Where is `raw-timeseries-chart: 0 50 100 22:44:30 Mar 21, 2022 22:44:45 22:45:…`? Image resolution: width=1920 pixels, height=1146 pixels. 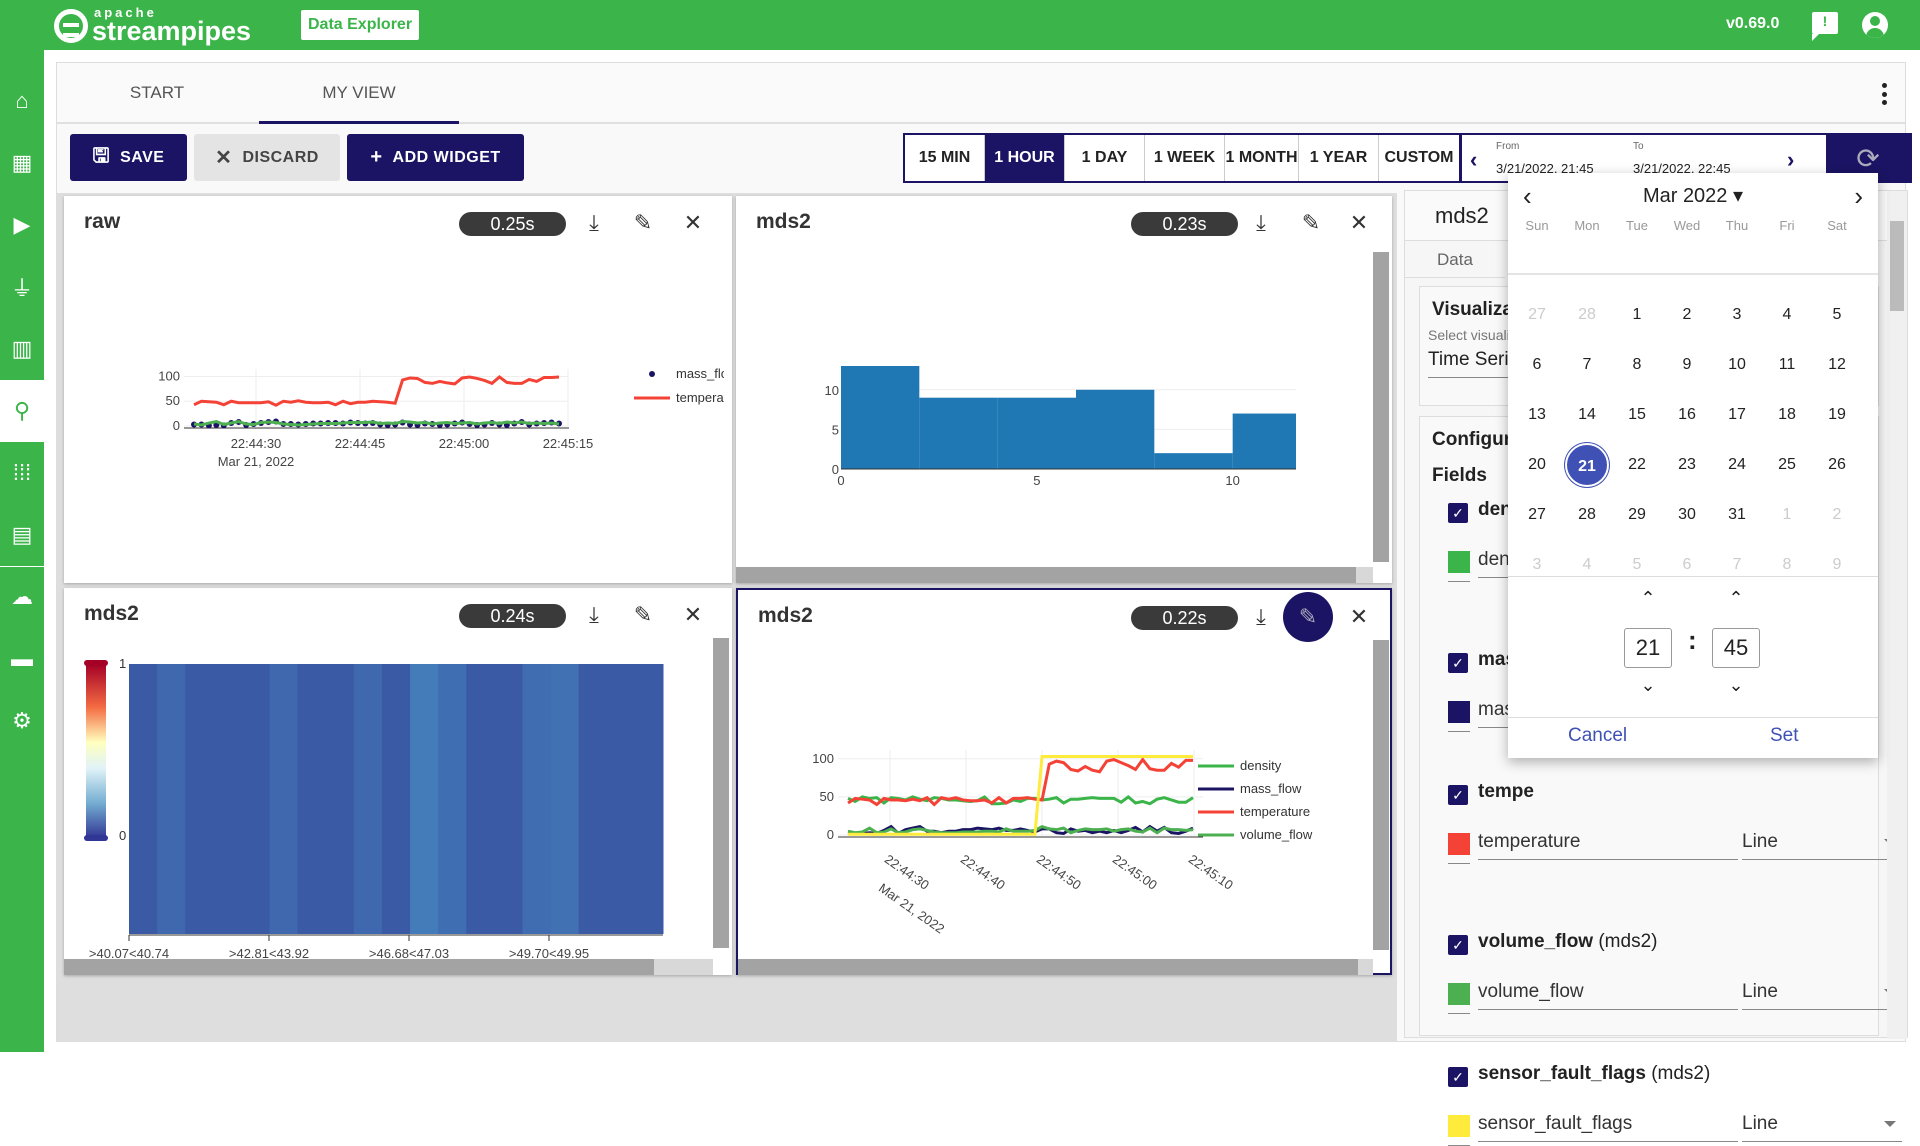 raw-timeseries-chart: 0 50 100 22:44:30 Mar 21, 2022 22:44:45 22:45:… is located at coordinates (424, 421).